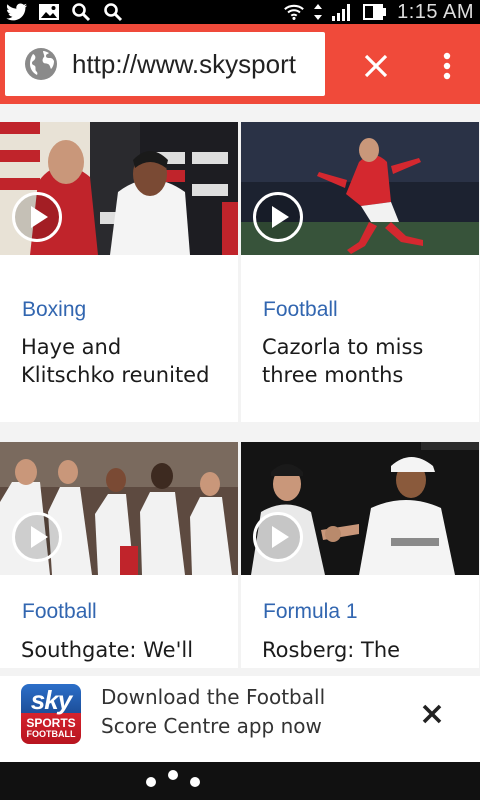 The height and width of the screenshot is (800, 480). What do you see at coordinates (129, 650) in the screenshot?
I see `article-headline: Southgate: We'll` at bounding box center [129, 650].